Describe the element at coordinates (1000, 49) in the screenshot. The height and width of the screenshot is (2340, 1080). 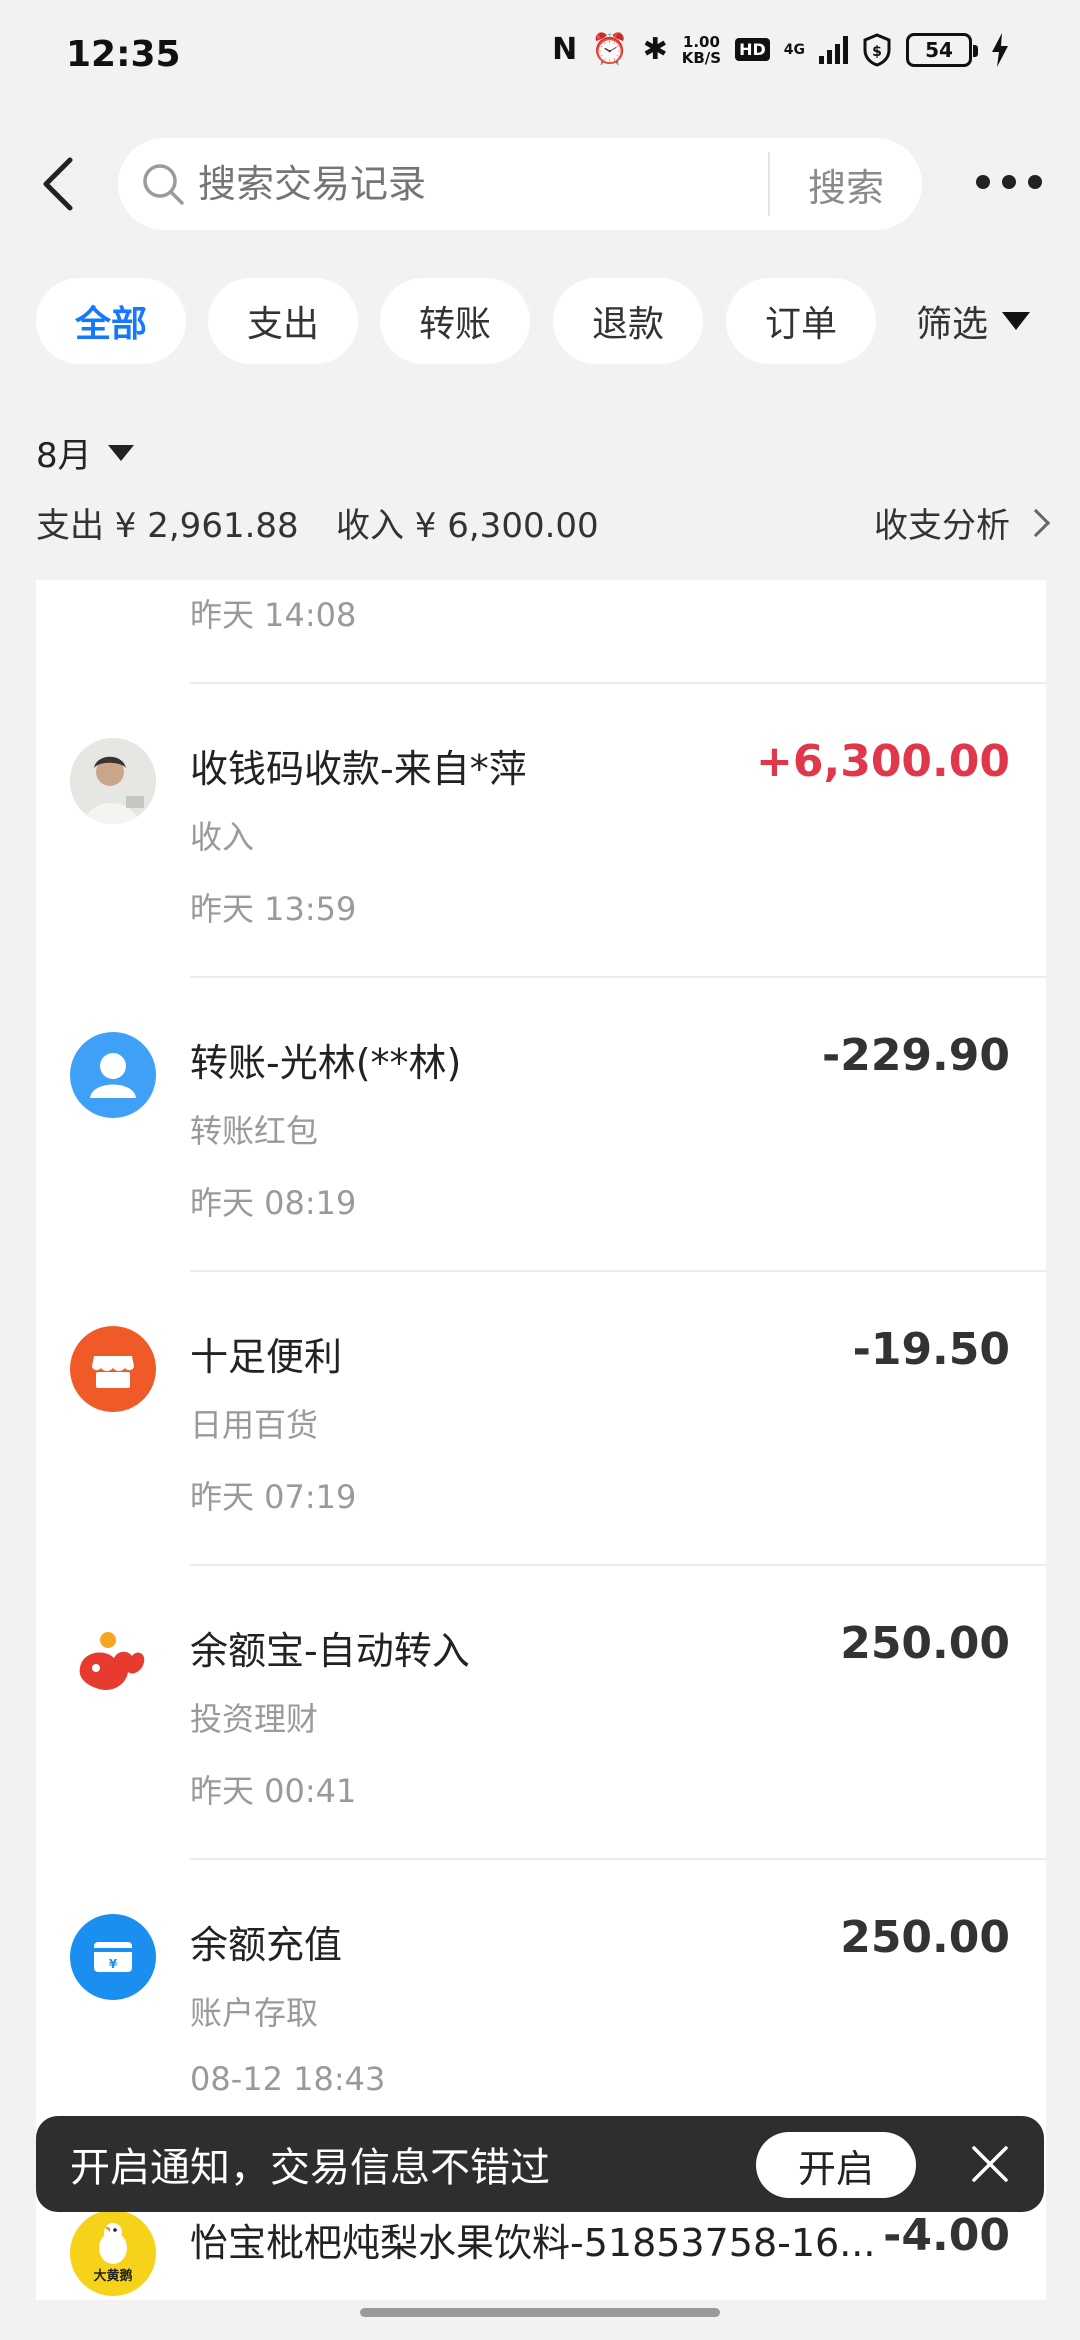
I see `charging-icon` at that location.